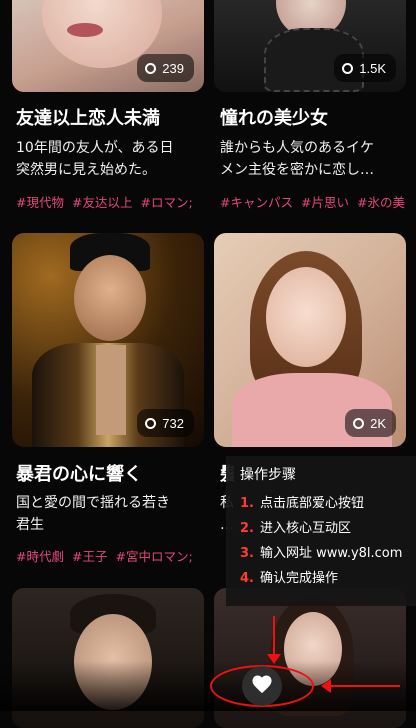  I want to click on view-count: 732, so click(173, 423).